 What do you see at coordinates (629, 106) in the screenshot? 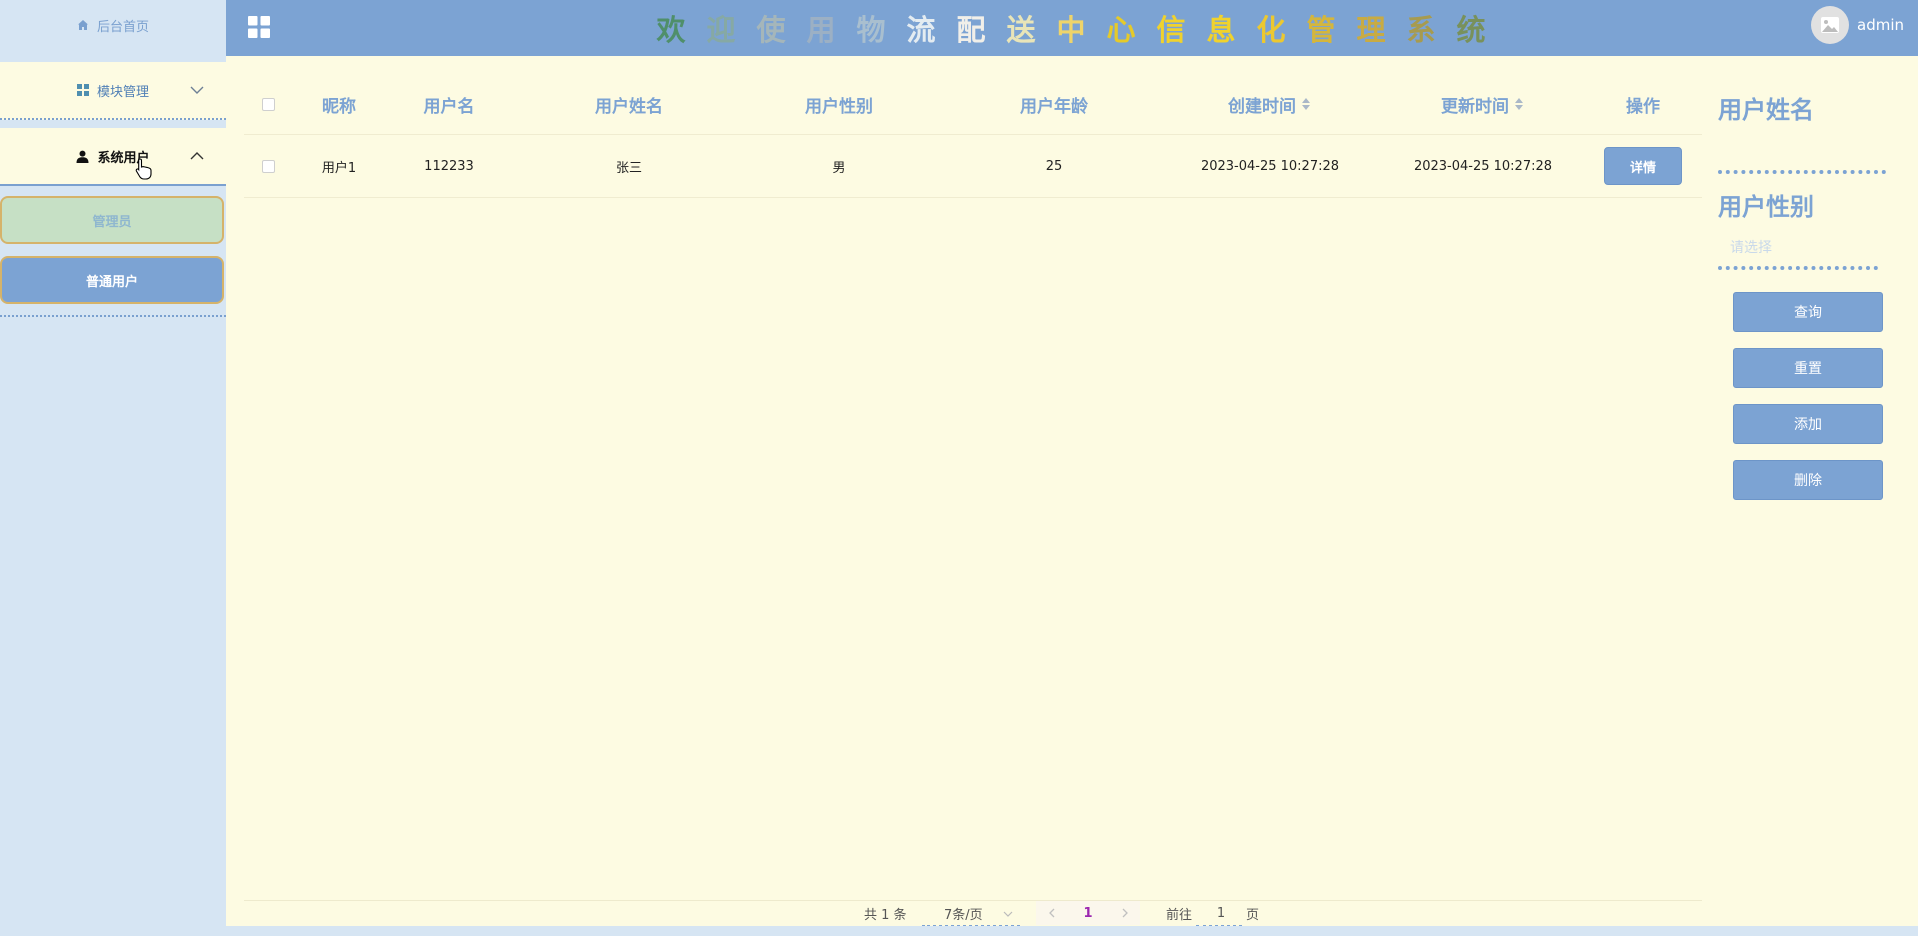
I see `col-header-realname: 用户姓名` at bounding box center [629, 106].